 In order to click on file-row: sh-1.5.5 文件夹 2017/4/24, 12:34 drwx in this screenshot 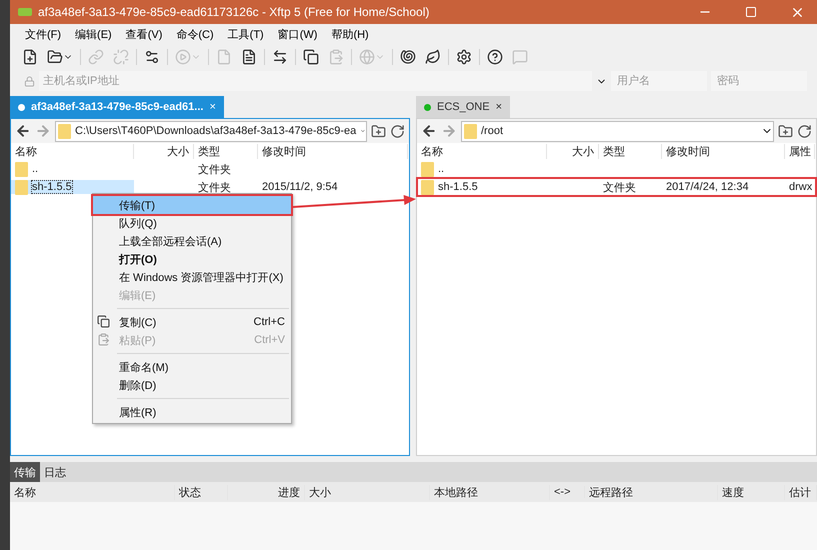, I will do `click(616, 187)`.